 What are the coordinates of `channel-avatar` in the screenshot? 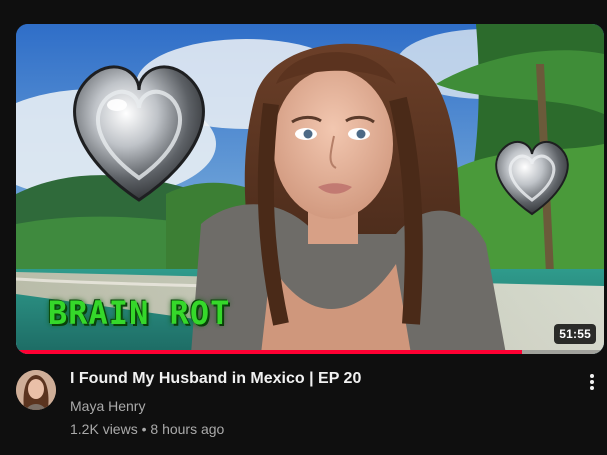 It's located at (36, 390).